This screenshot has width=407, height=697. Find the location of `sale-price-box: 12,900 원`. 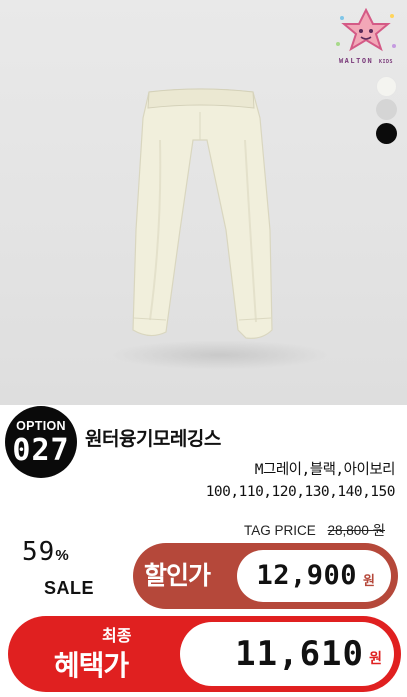

sale-price-box: 12,900 원 is located at coordinates (314, 576).